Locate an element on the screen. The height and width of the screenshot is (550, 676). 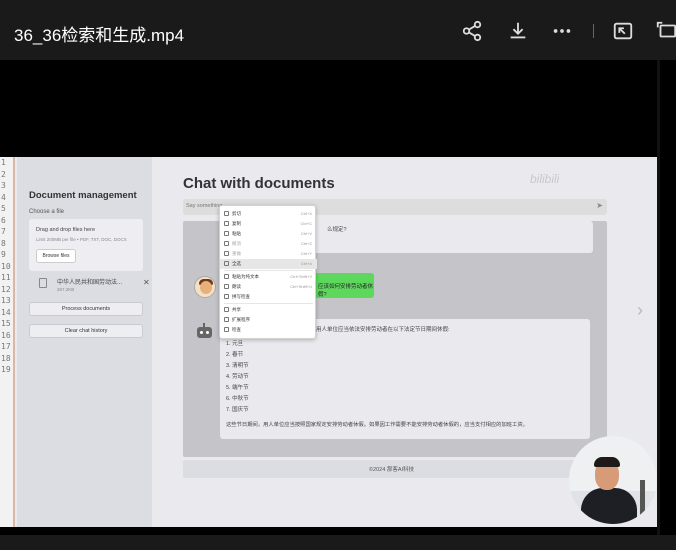
menu-item-shortcut: Ctrl+Shift+U is located at coordinates (301, 286).